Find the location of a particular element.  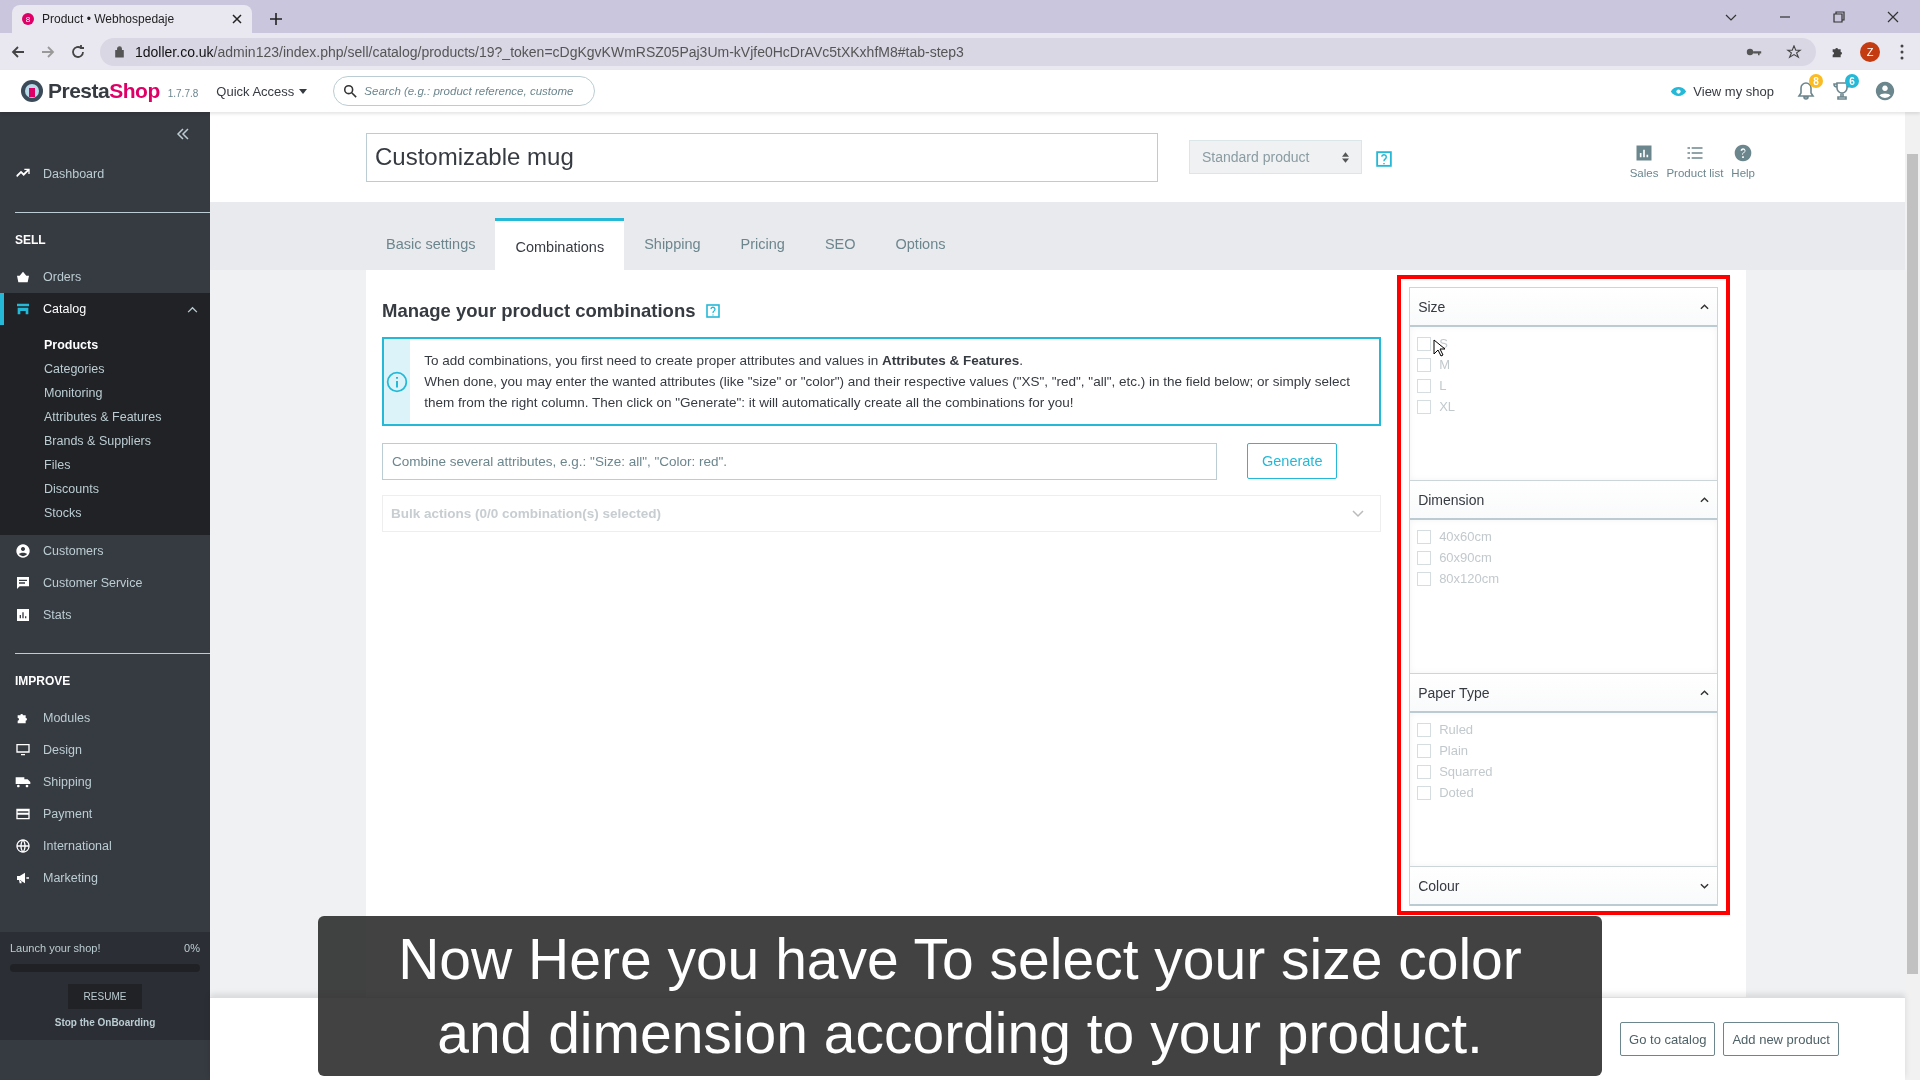

chat-bubble-icon is located at coordinates (23, 583).